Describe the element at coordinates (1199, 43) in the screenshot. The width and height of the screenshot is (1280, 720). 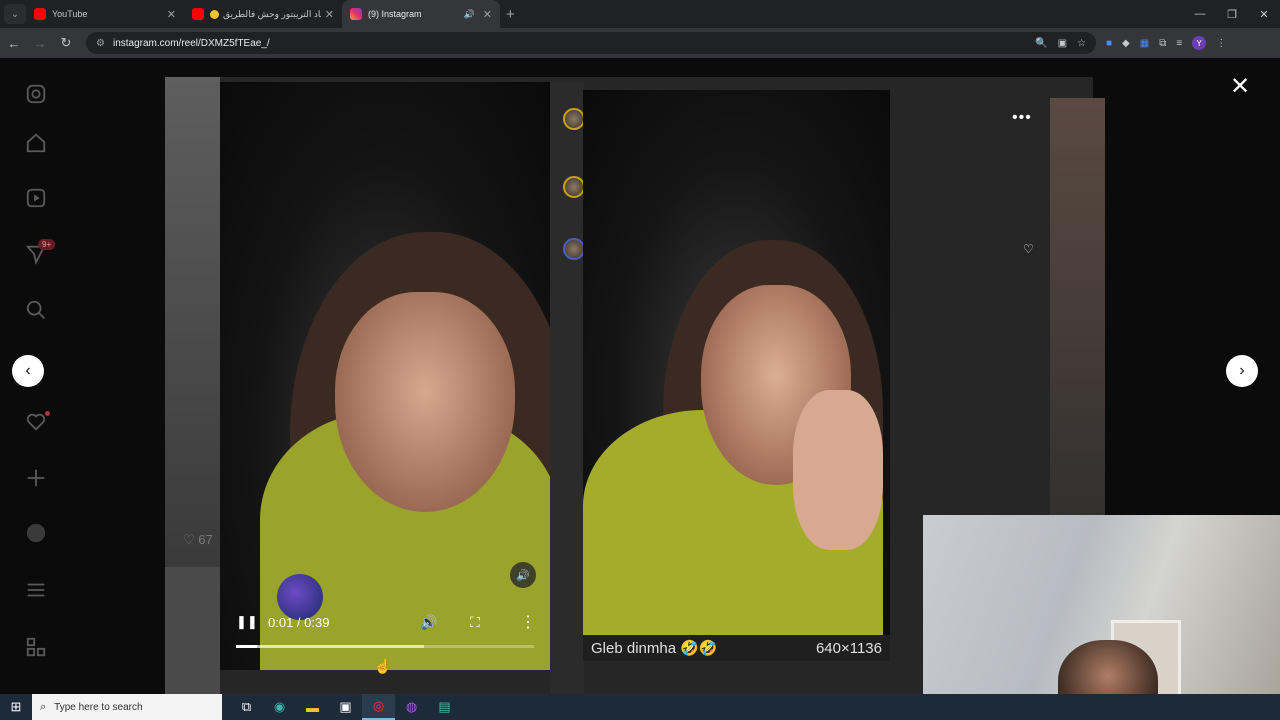
I see `profile-avatar: Y` at that location.